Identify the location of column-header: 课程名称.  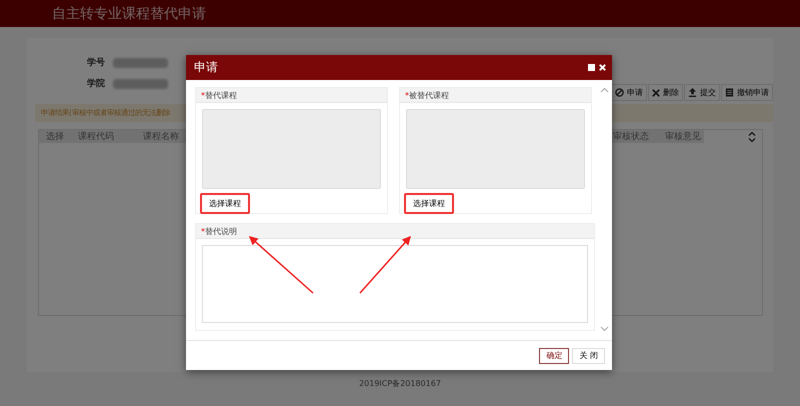
(161, 136).